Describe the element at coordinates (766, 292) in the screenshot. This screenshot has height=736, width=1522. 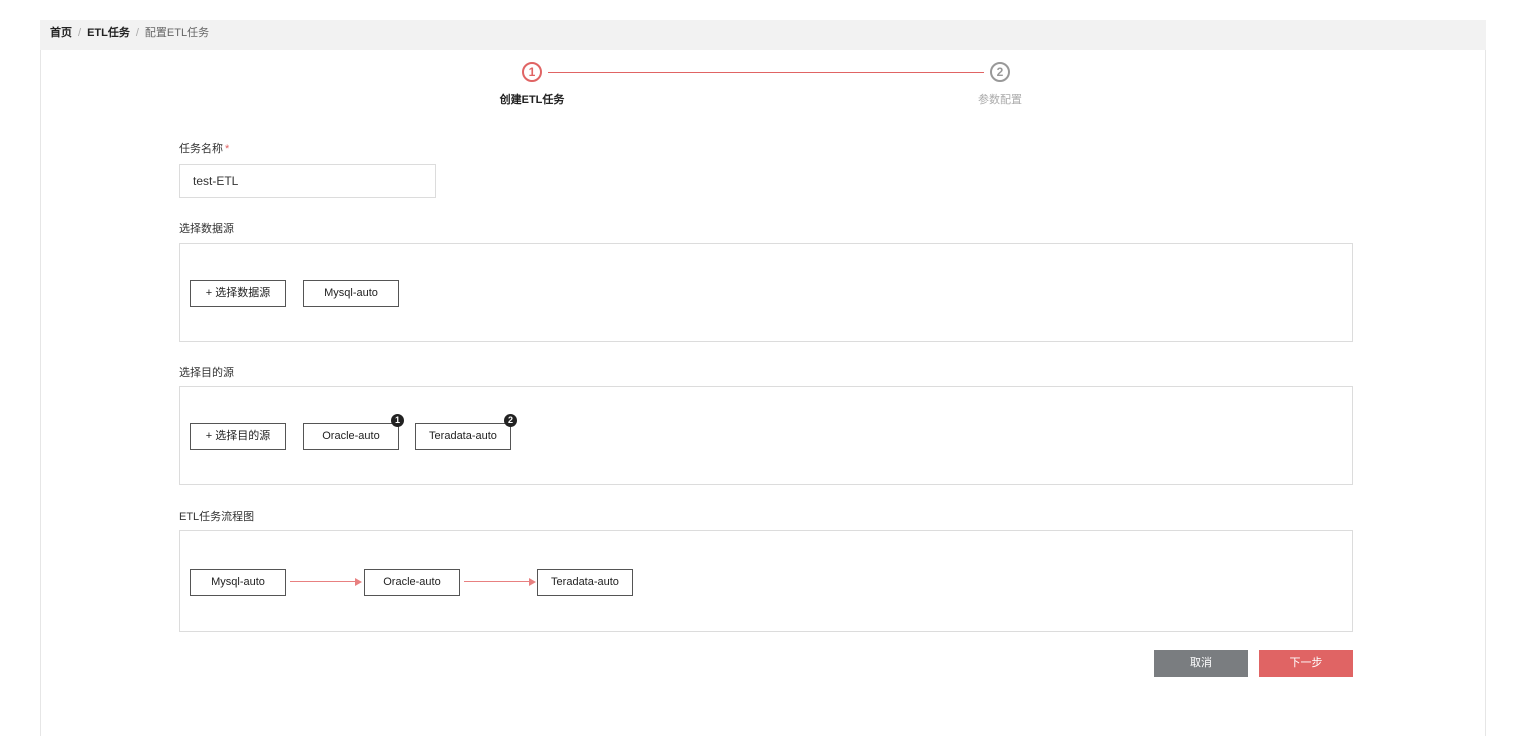
I see `source-panel: + 选择数据源 Mysql-auto` at that location.